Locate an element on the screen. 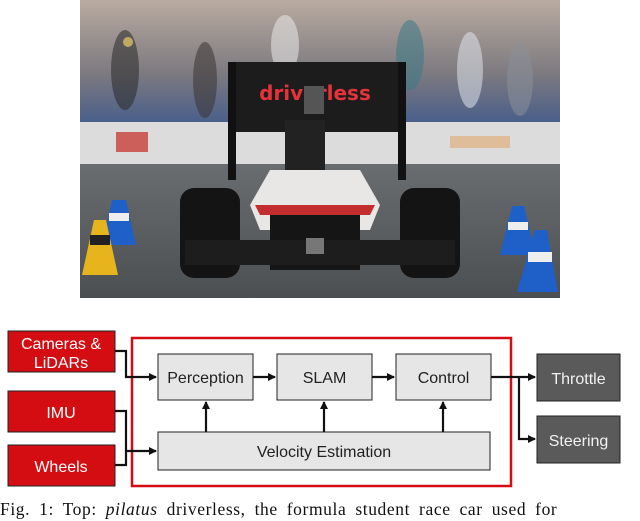 This screenshot has height=521, width=640. imu-label: IMU is located at coordinates (60, 413).